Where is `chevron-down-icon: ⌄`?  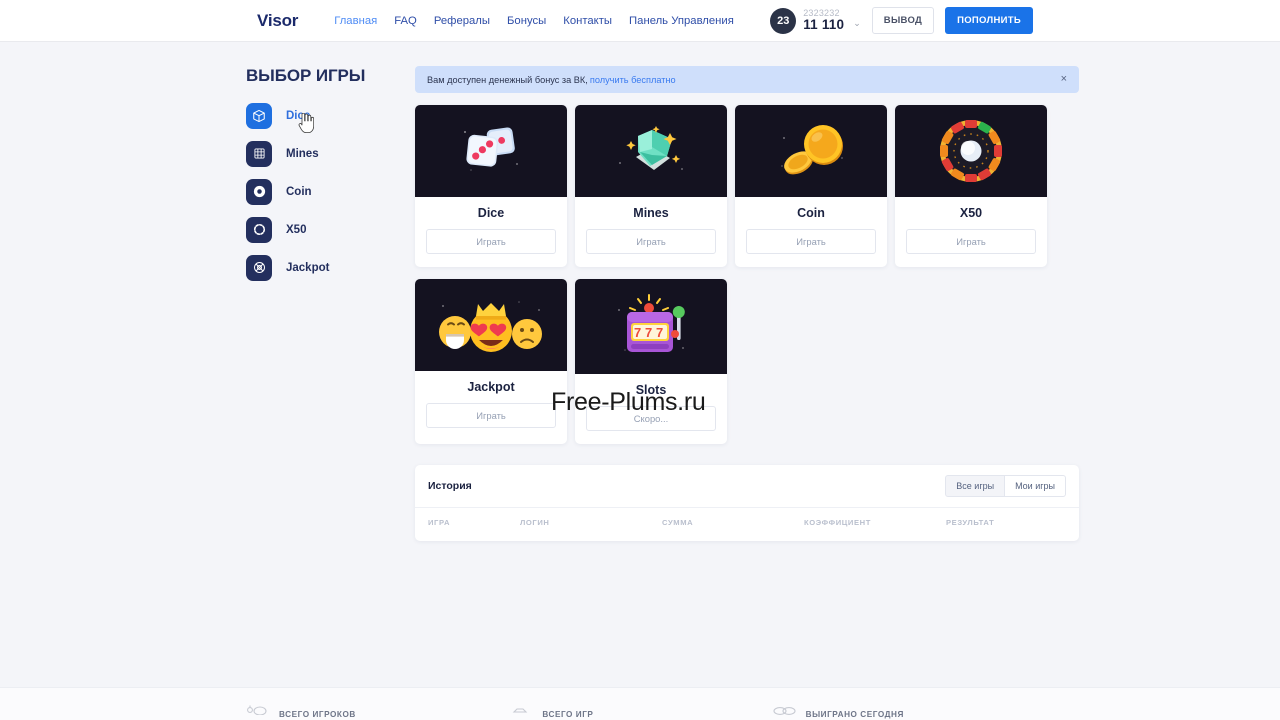 chevron-down-icon: ⌄ is located at coordinates (857, 23).